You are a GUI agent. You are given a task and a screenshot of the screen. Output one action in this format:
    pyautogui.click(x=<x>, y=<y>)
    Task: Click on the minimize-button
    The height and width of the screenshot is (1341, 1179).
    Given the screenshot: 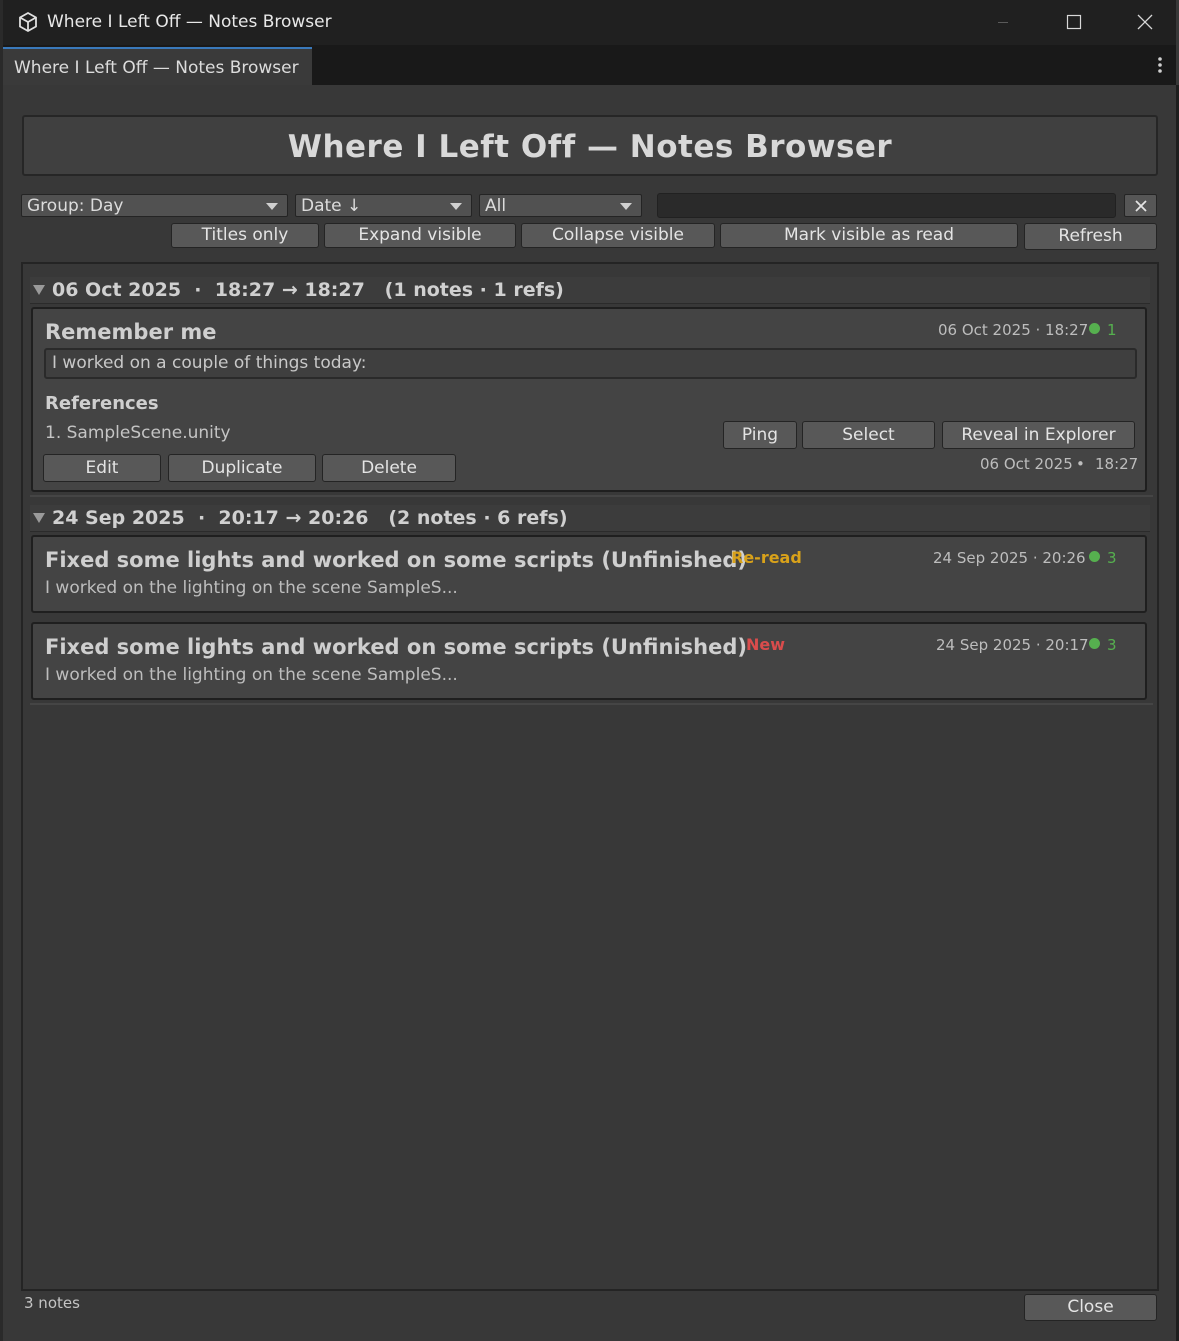 What is the action you would take?
    pyautogui.click(x=1003, y=22)
    